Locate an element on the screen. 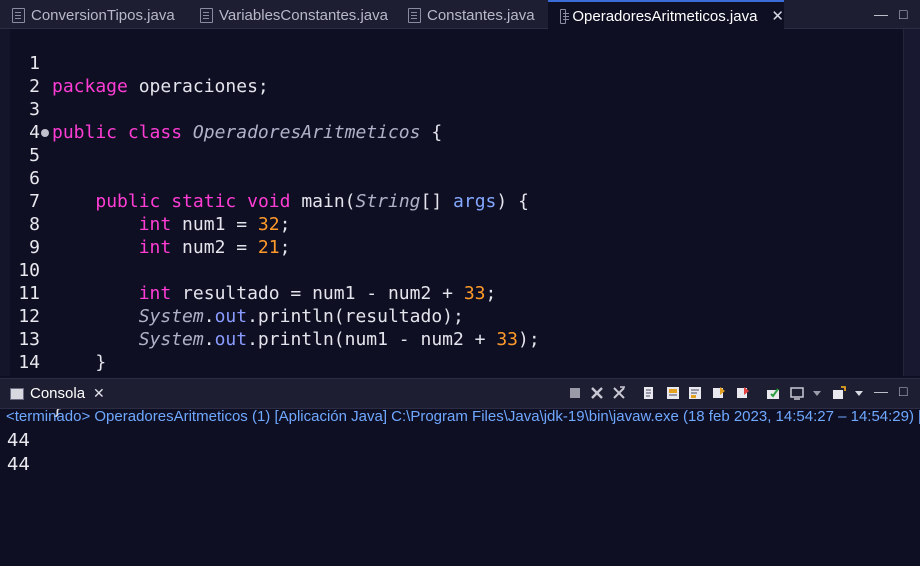 This screenshot has width=920, height=566. class-name: OperadoresAritmeticos is located at coordinates (306, 132).